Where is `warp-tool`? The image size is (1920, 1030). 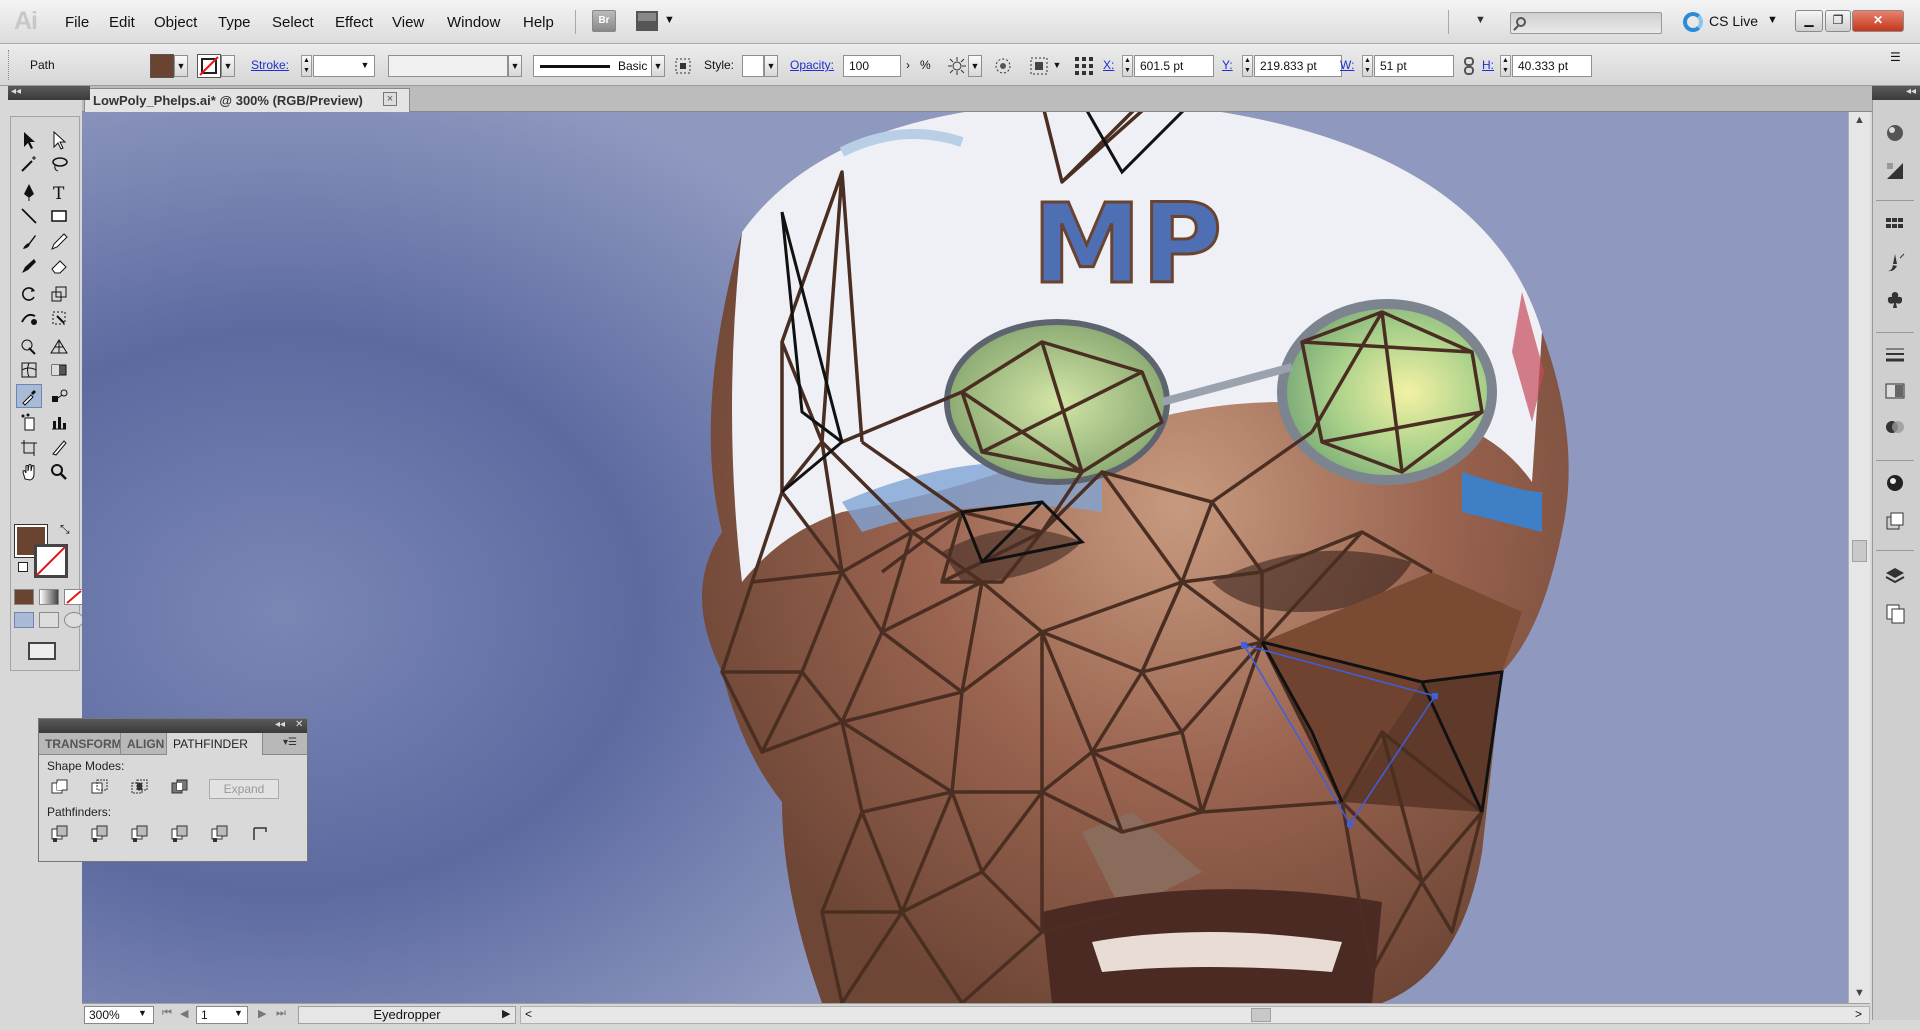
warp-tool is located at coordinates (29, 318).